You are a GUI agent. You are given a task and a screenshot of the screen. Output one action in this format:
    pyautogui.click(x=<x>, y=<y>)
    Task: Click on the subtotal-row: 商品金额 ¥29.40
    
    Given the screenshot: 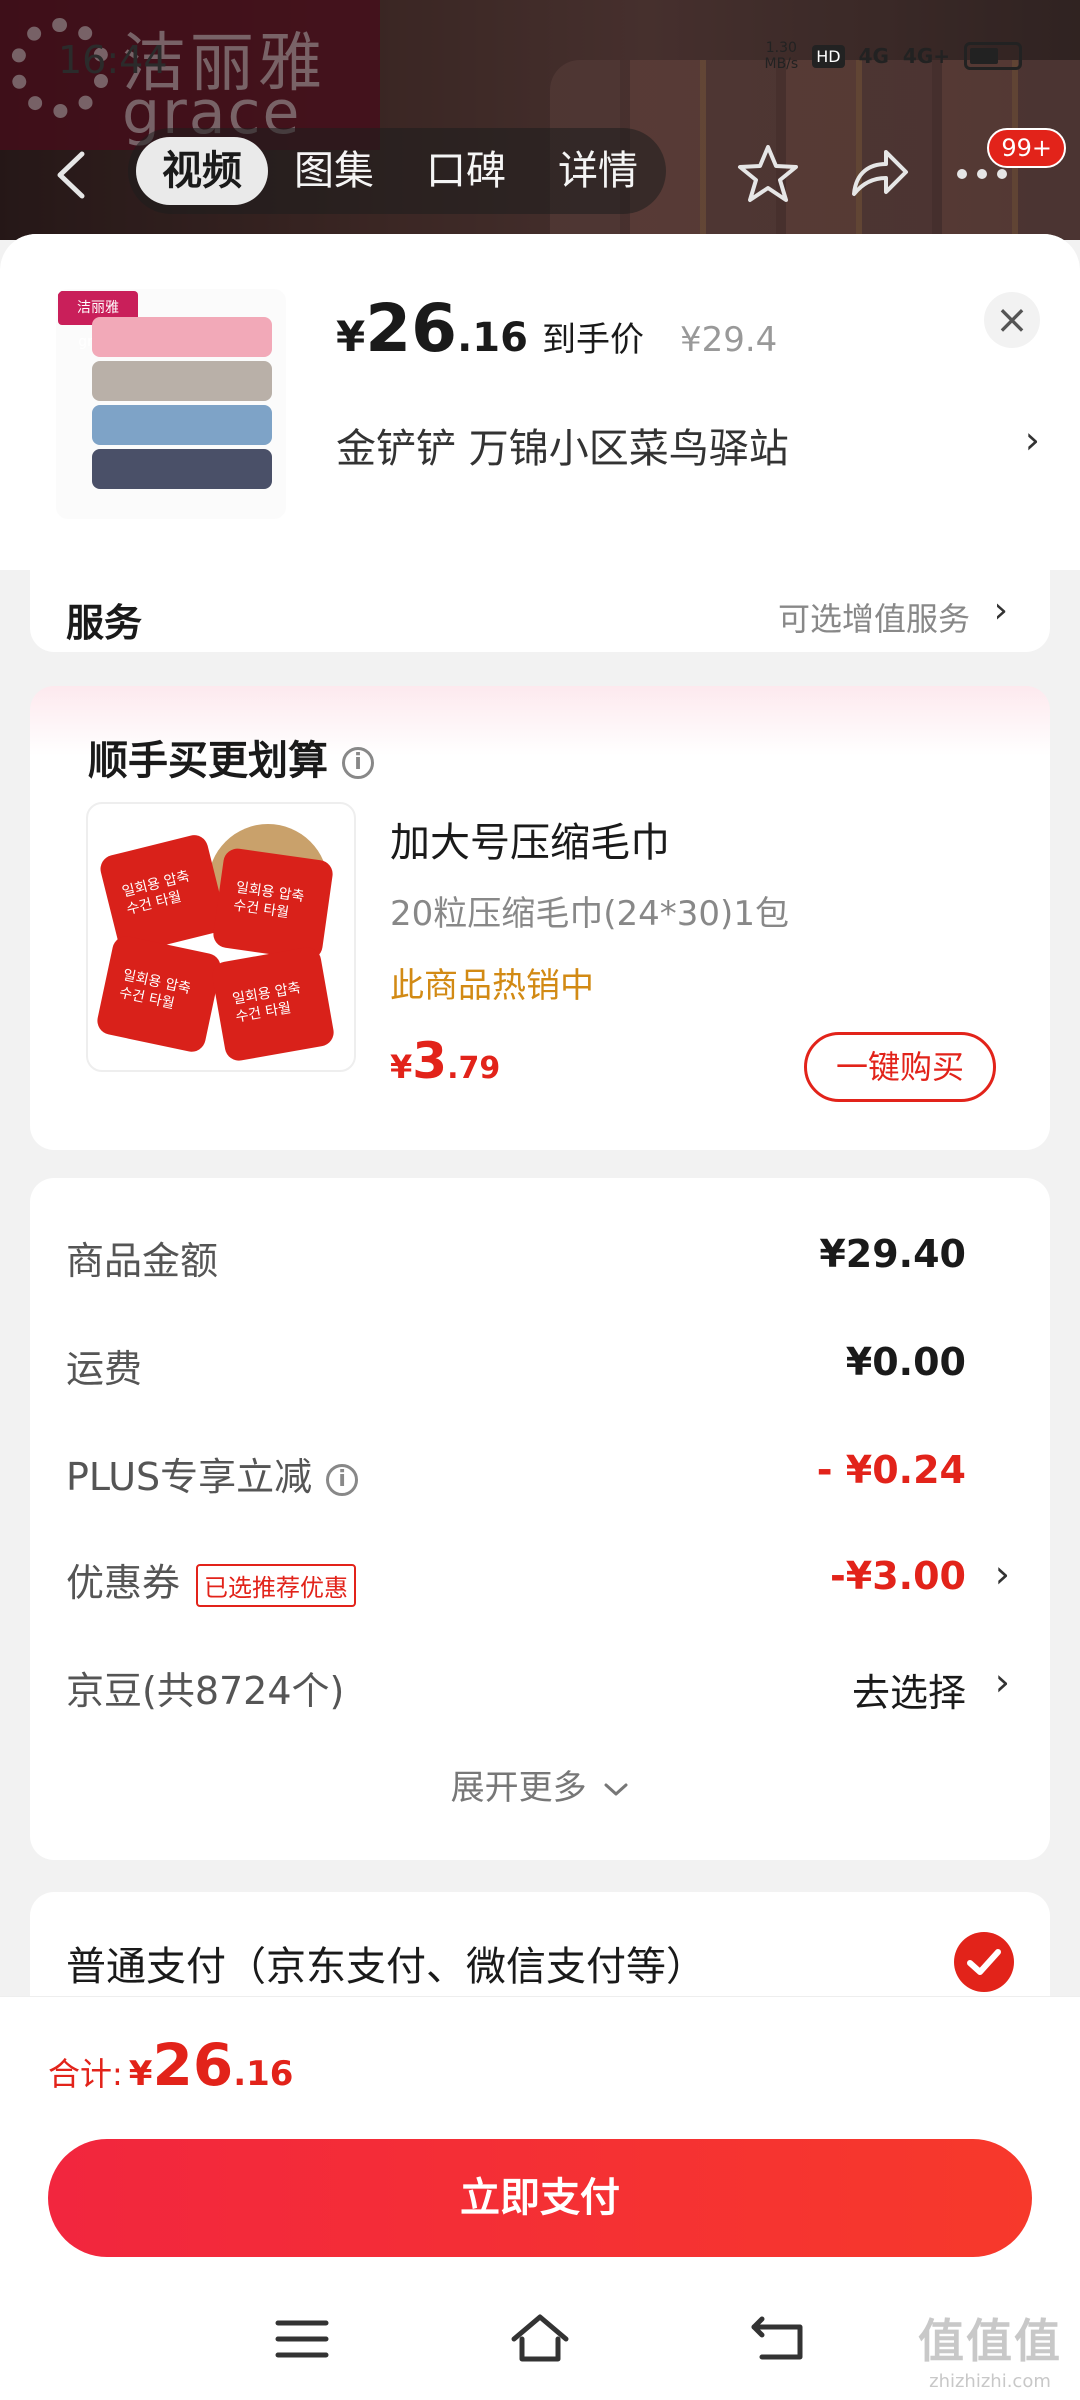 What is the action you would take?
    pyautogui.click(x=538, y=1260)
    